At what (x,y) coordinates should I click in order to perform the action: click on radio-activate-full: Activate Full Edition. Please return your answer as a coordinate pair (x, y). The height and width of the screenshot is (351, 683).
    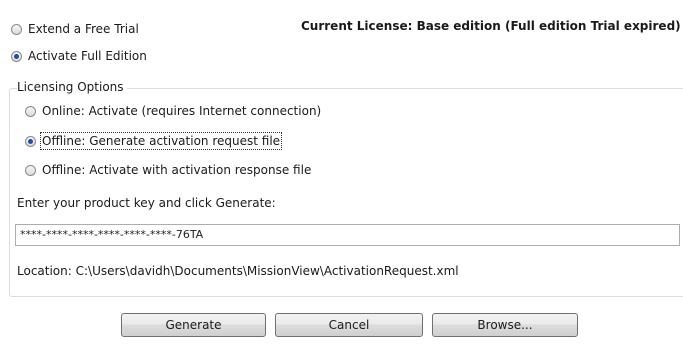
    Looking at the image, I should click on (79, 56).